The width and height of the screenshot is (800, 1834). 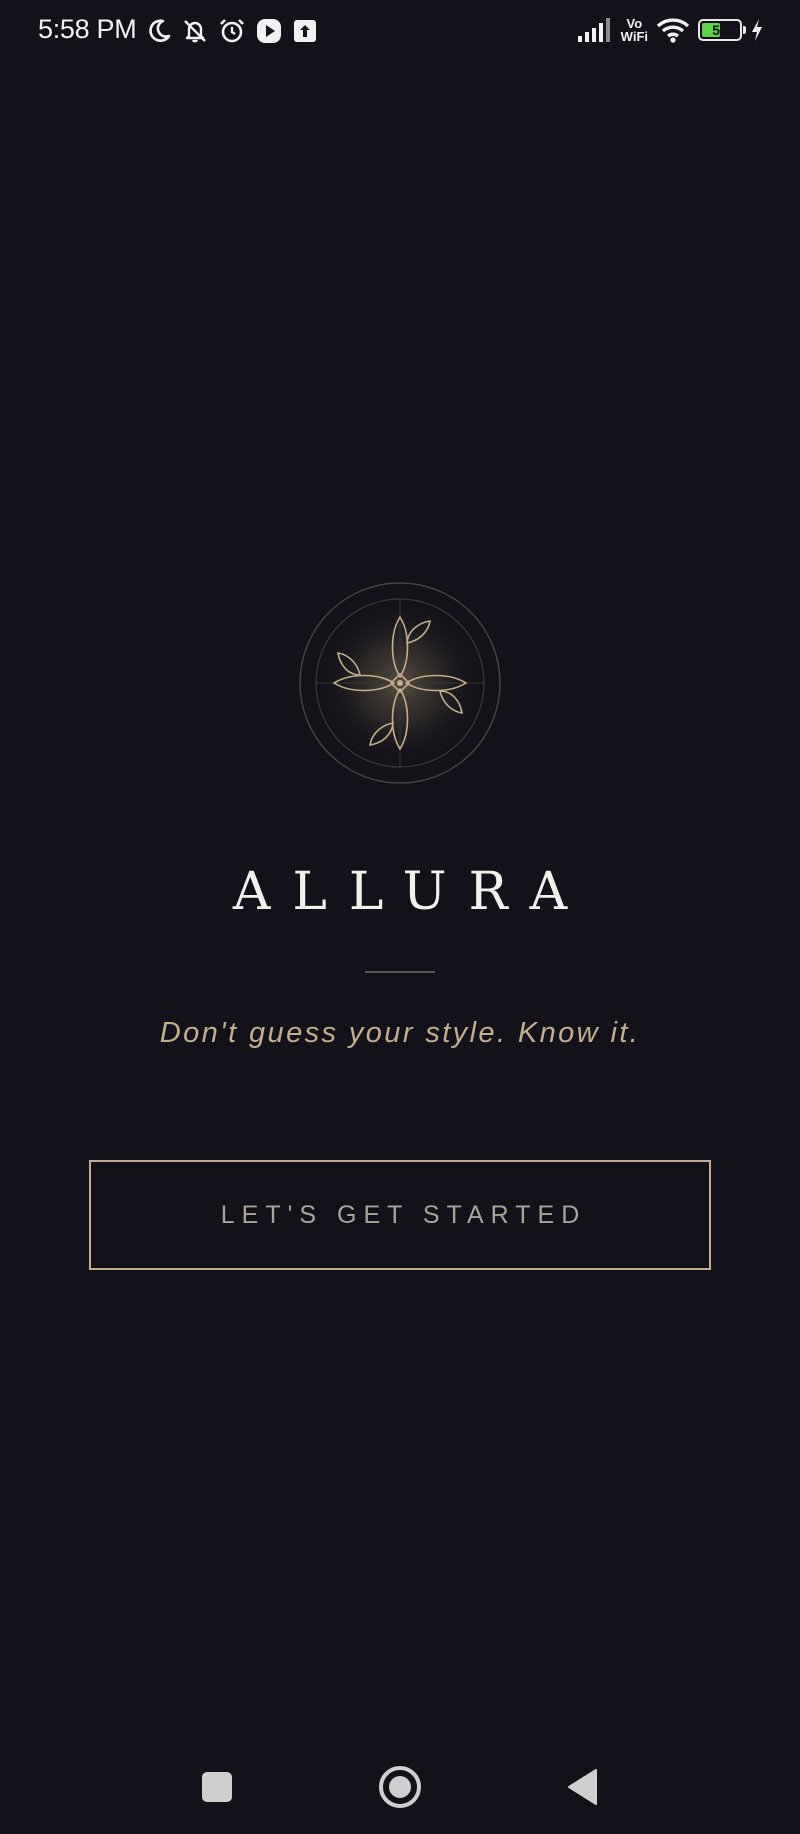 What do you see at coordinates (160, 30) in the screenshot?
I see `moon-icon` at bounding box center [160, 30].